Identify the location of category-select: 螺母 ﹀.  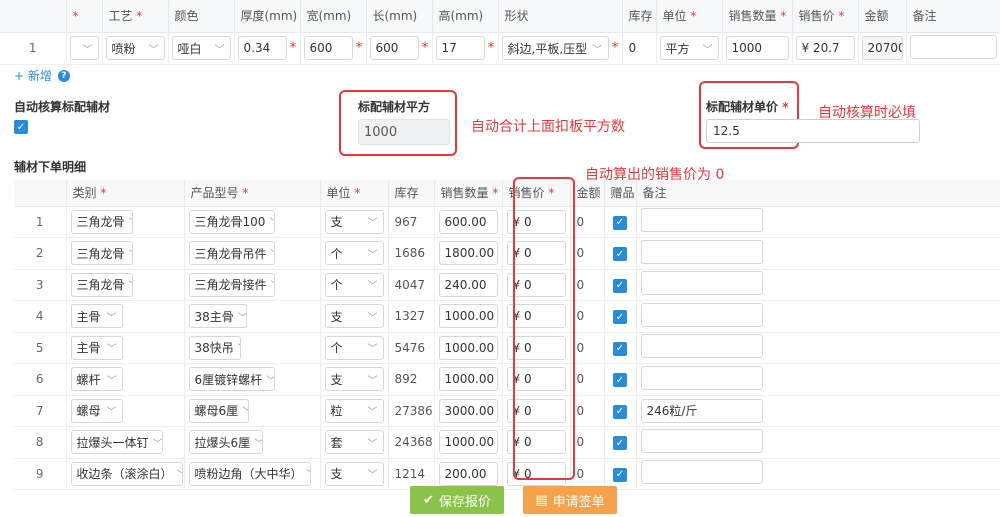
(96, 410).